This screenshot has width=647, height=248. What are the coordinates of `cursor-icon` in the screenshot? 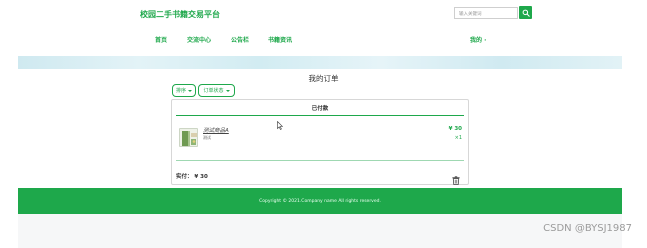 It's located at (280, 125).